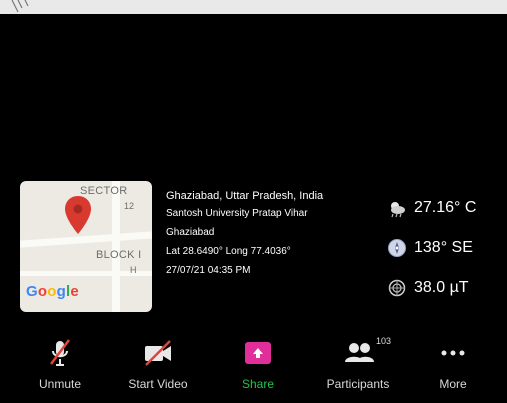 The image size is (507, 403). I want to click on city-line: Ghaziabad, so click(190, 232).